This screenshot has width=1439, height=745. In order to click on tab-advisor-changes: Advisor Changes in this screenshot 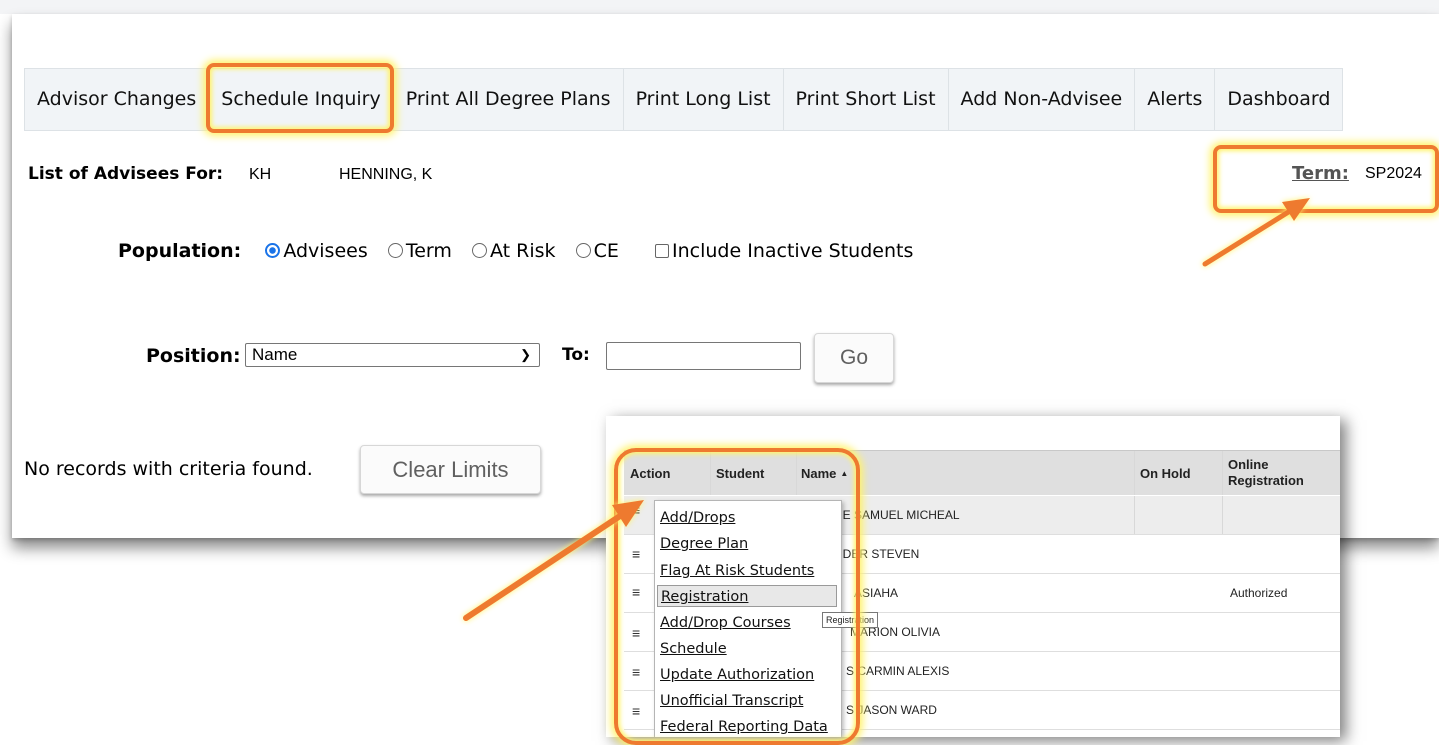, I will do `click(117, 99)`.